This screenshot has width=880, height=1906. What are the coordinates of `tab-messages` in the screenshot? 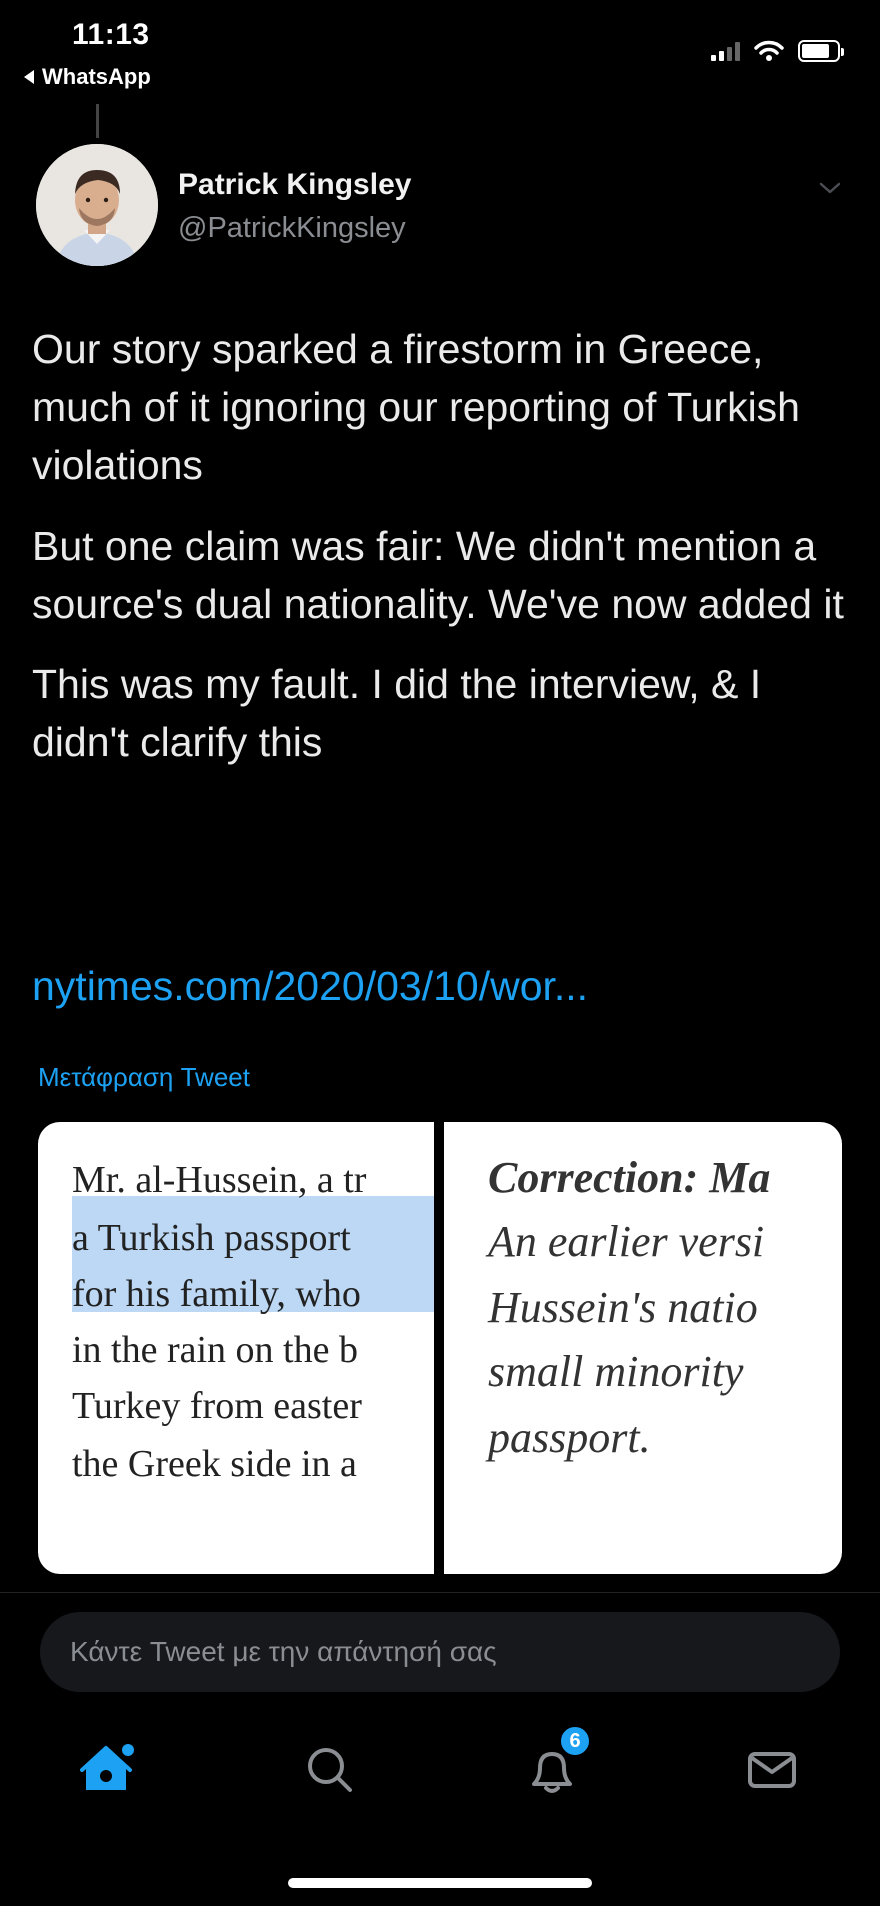 It's located at (772, 1770).